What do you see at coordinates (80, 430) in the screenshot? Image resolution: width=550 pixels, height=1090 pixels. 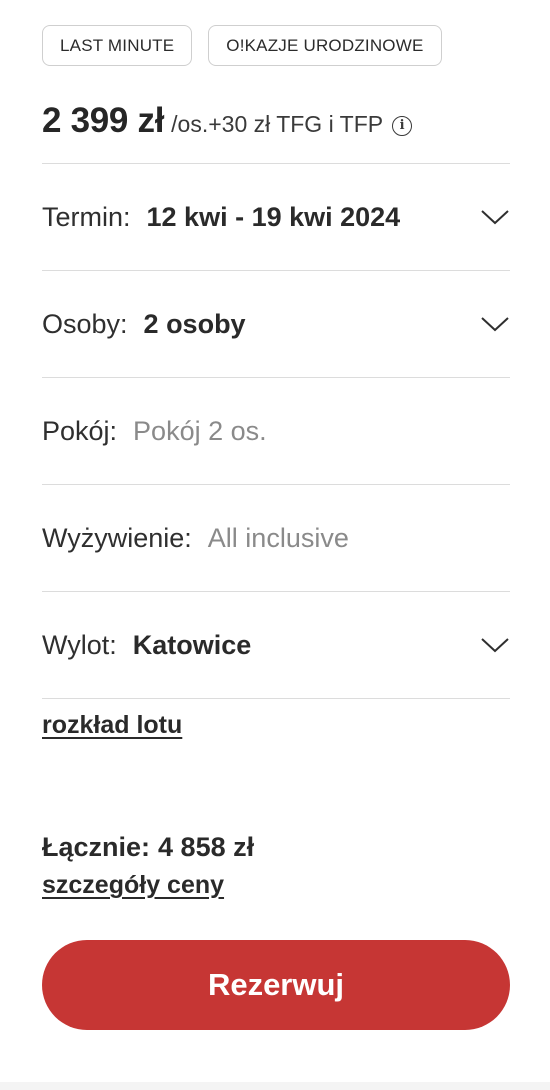 I see `room-label: Pokój:` at bounding box center [80, 430].